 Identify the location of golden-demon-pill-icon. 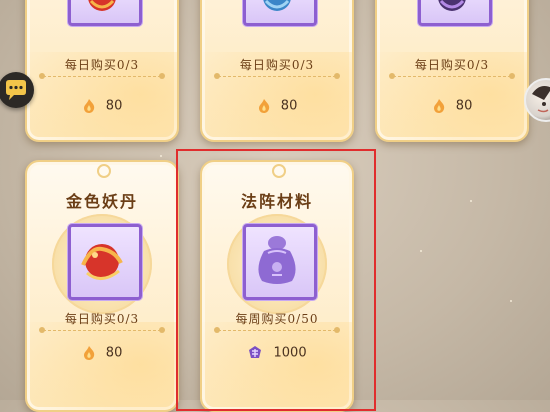
(102, 262).